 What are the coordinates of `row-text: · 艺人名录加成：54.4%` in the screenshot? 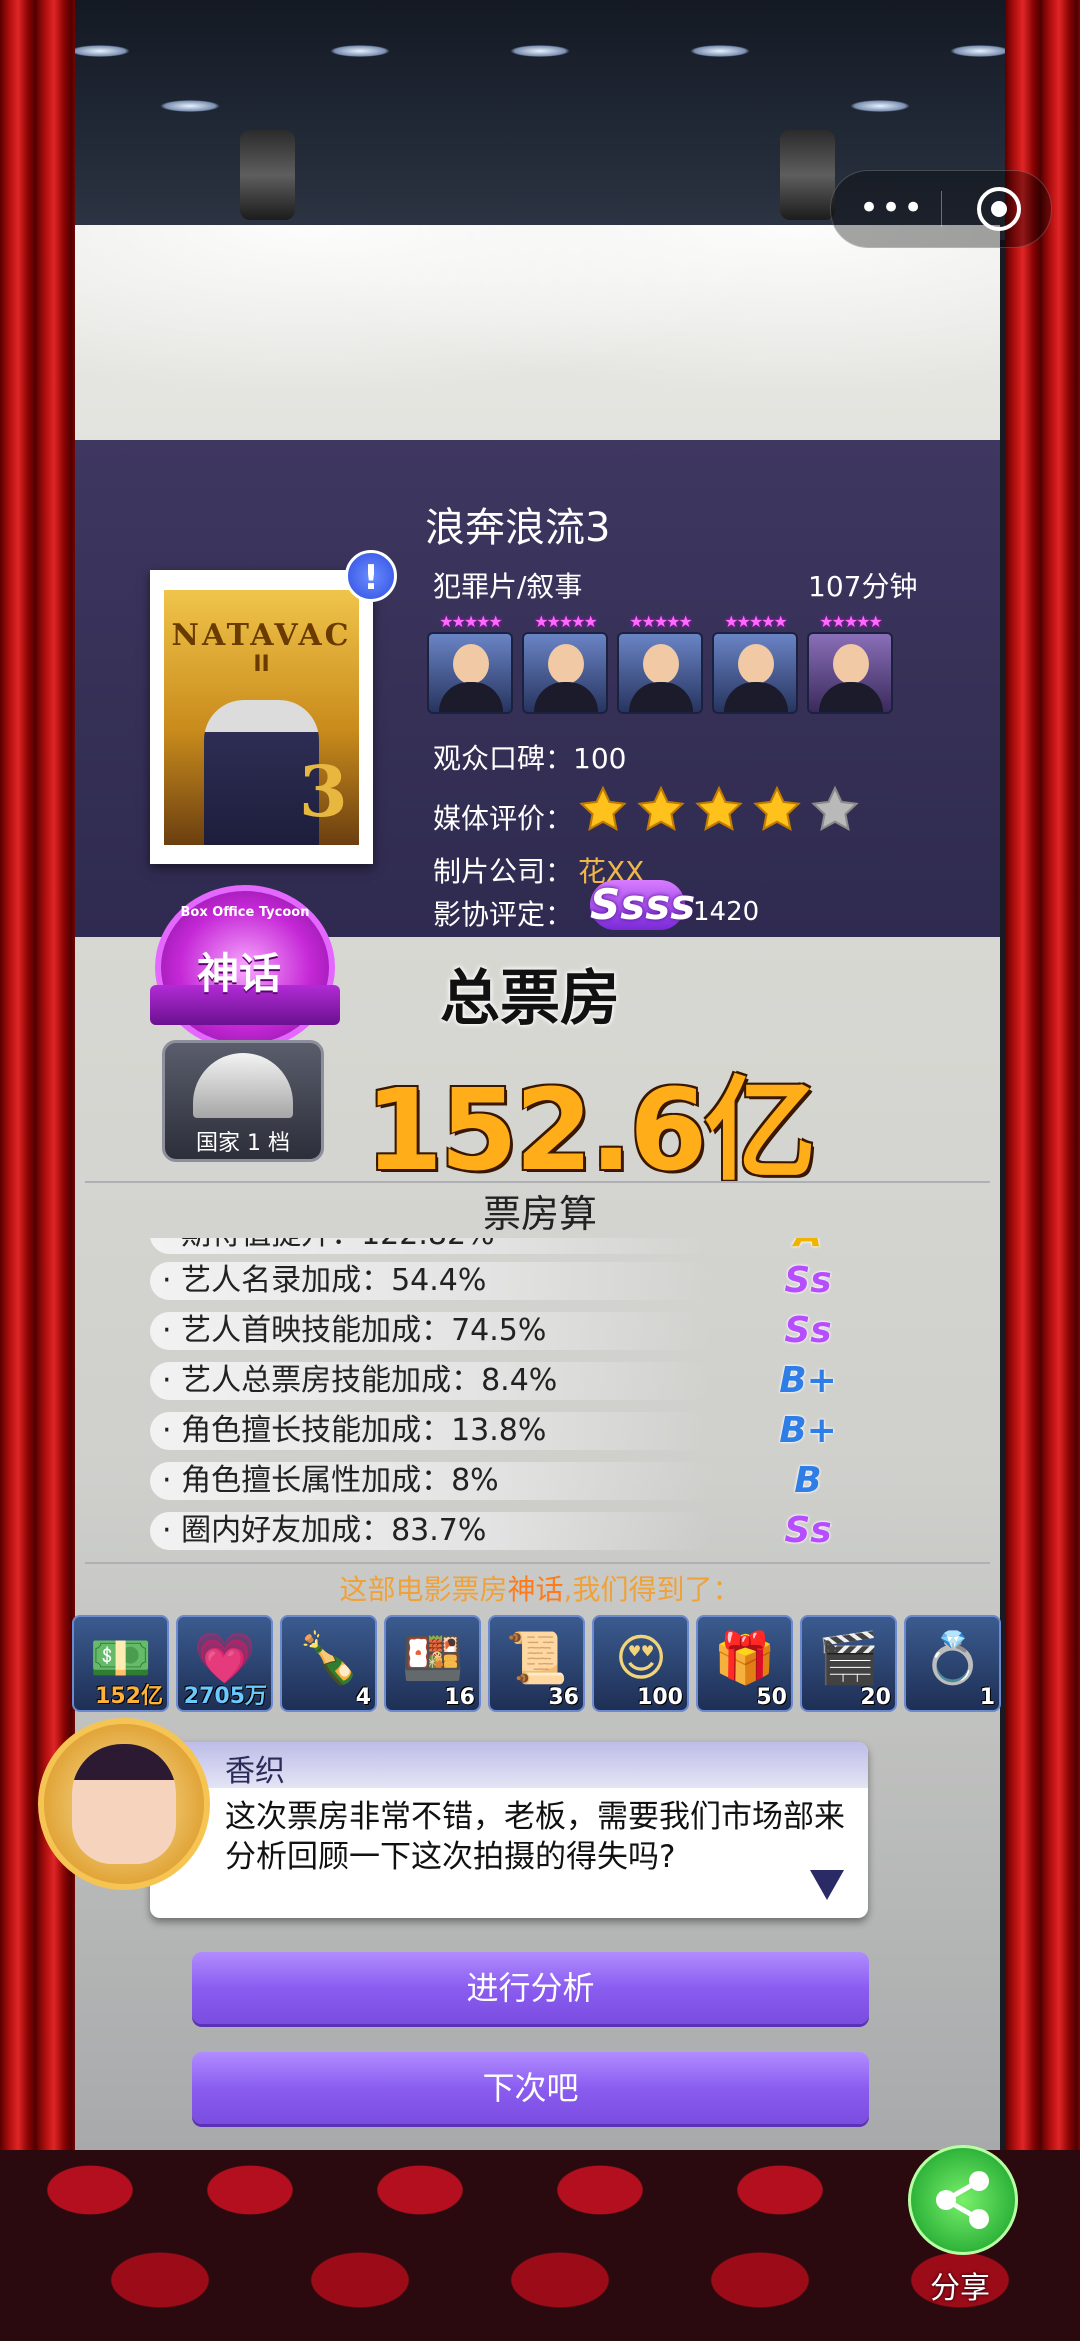 It's located at (324, 1280).